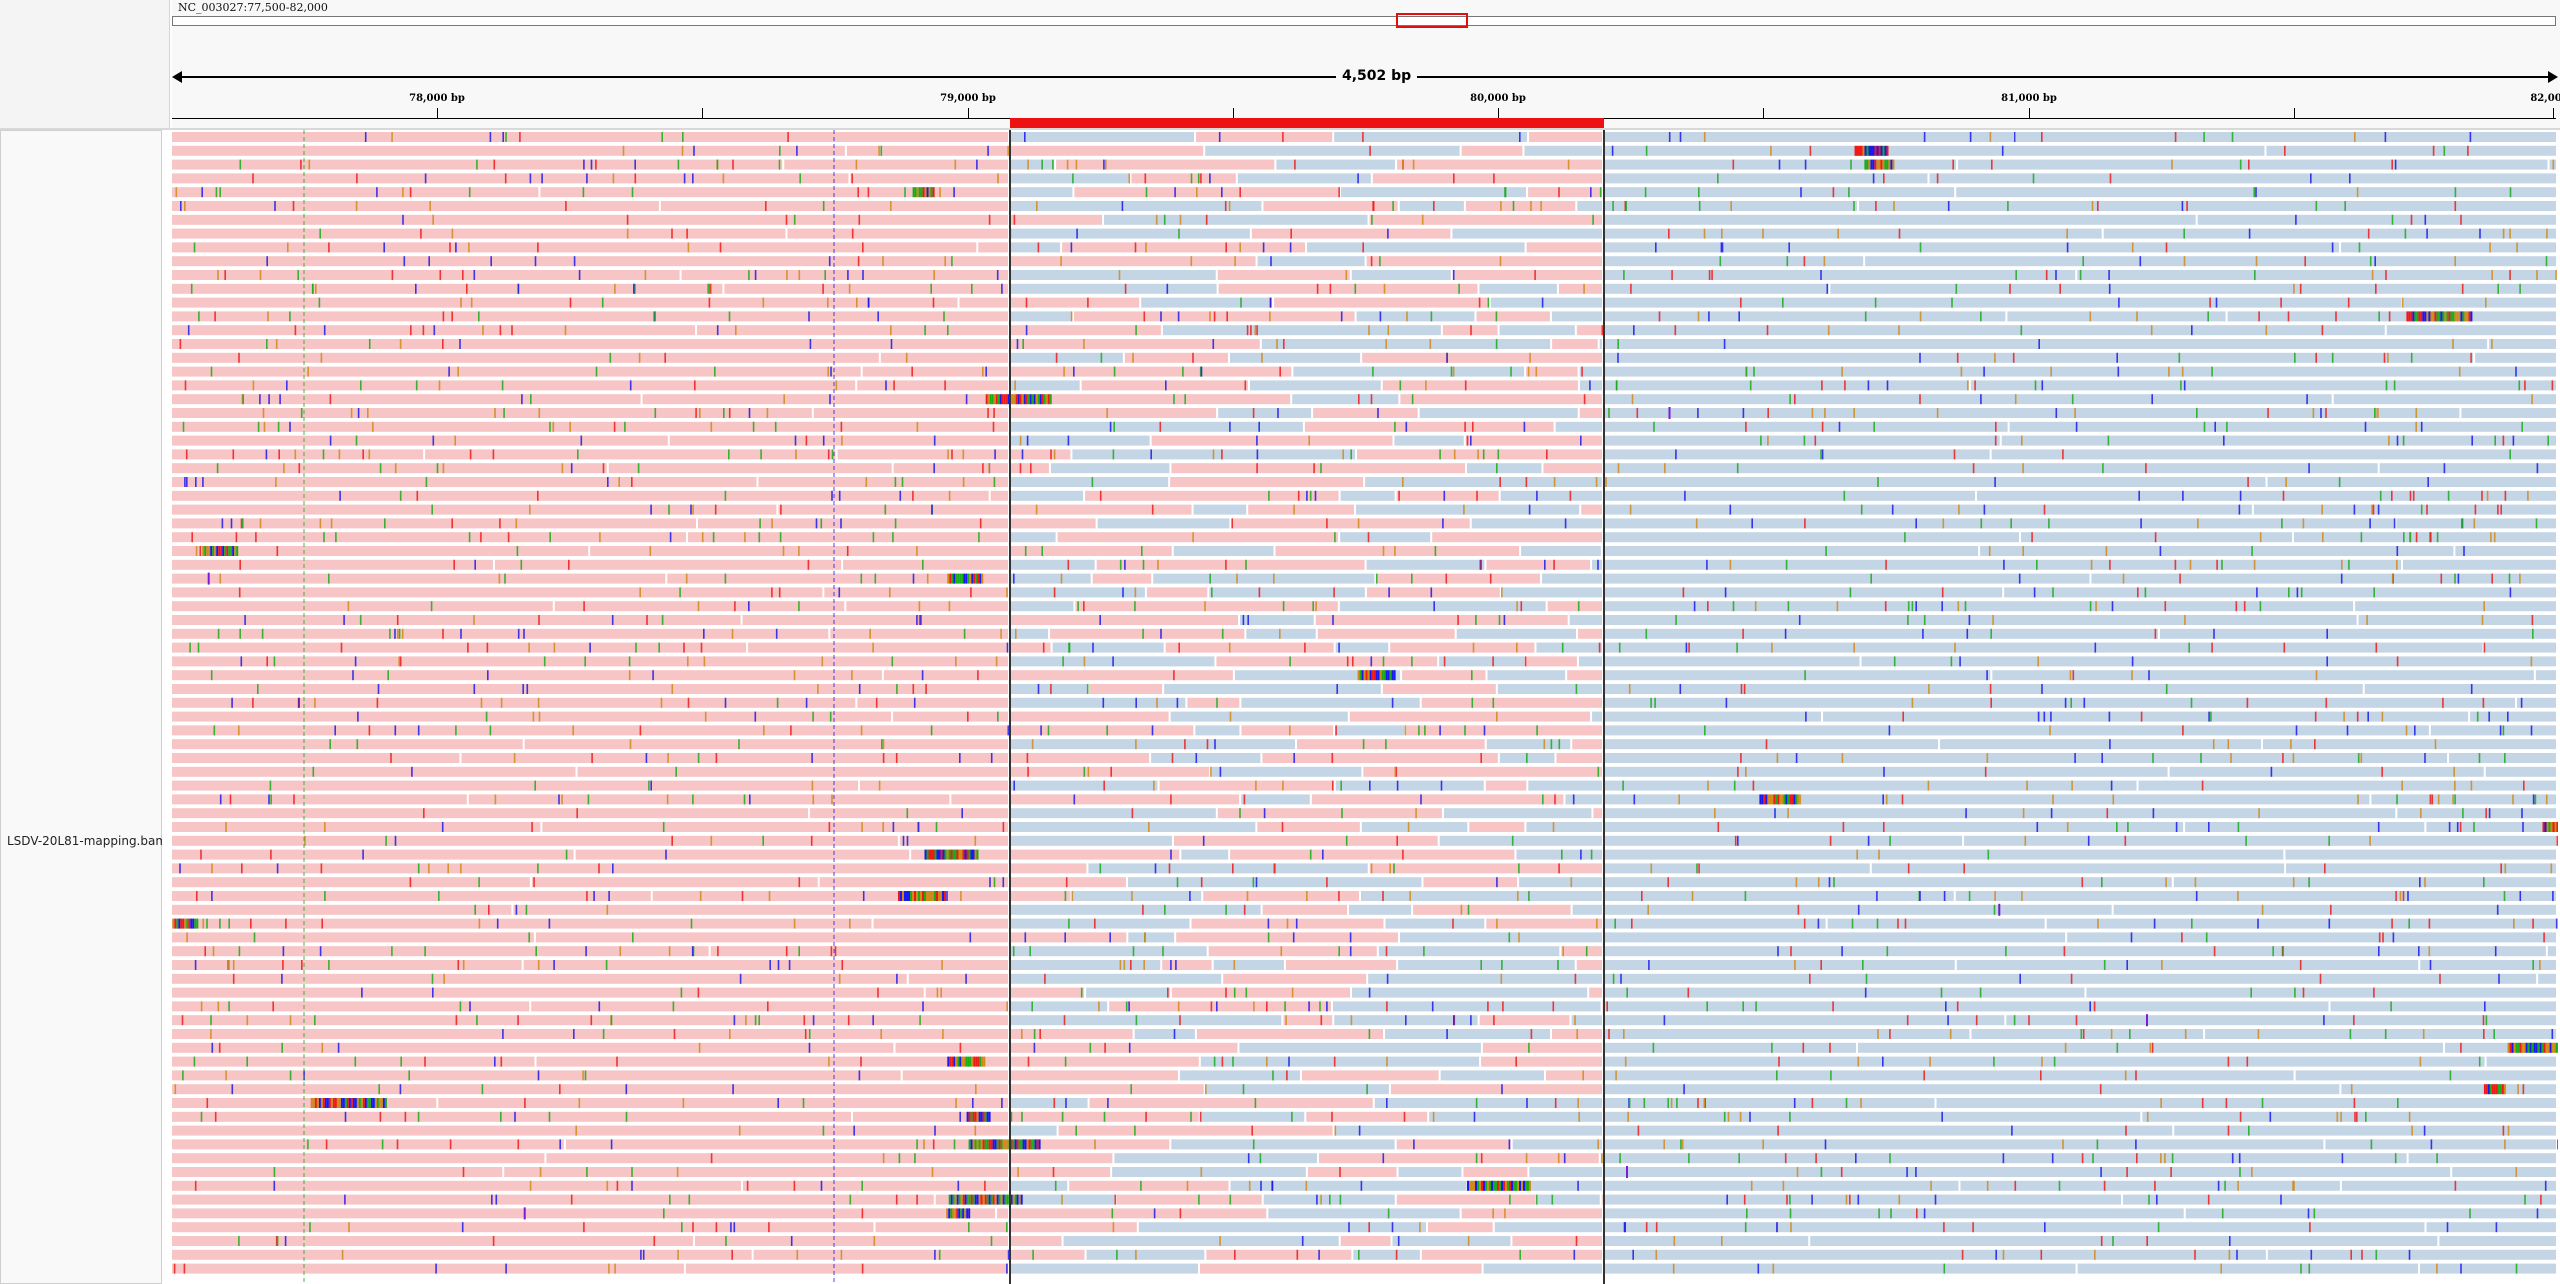 This screenshot has width=2560, height=1284. Describe the element at coordinates (1432, 20) in the screenshot. I see `ideogram-current-region` at that location.